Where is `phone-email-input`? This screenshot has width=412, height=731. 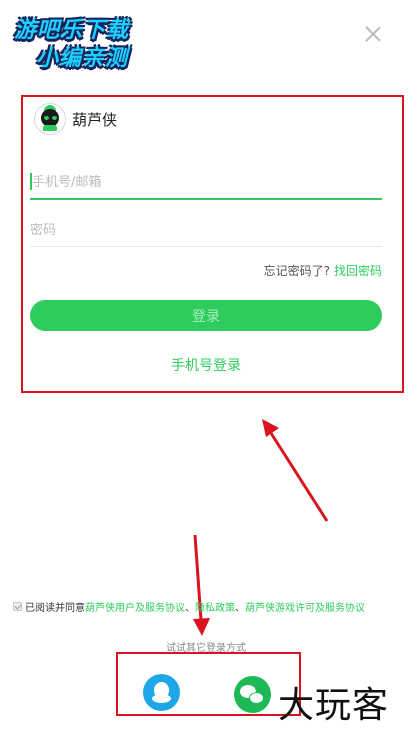 phone-email-input is located at coordinates (206, 182).